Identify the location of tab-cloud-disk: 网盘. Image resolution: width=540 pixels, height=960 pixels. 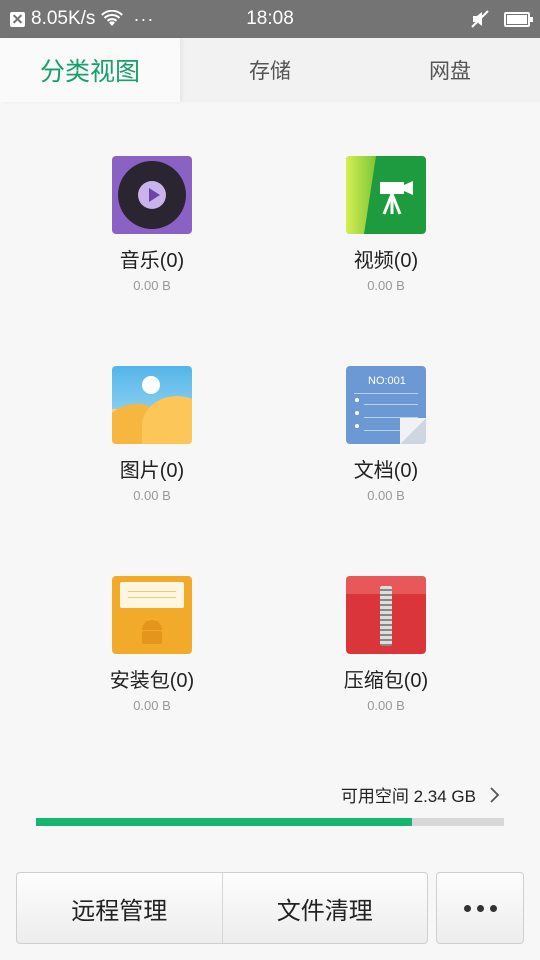
(450, 70).